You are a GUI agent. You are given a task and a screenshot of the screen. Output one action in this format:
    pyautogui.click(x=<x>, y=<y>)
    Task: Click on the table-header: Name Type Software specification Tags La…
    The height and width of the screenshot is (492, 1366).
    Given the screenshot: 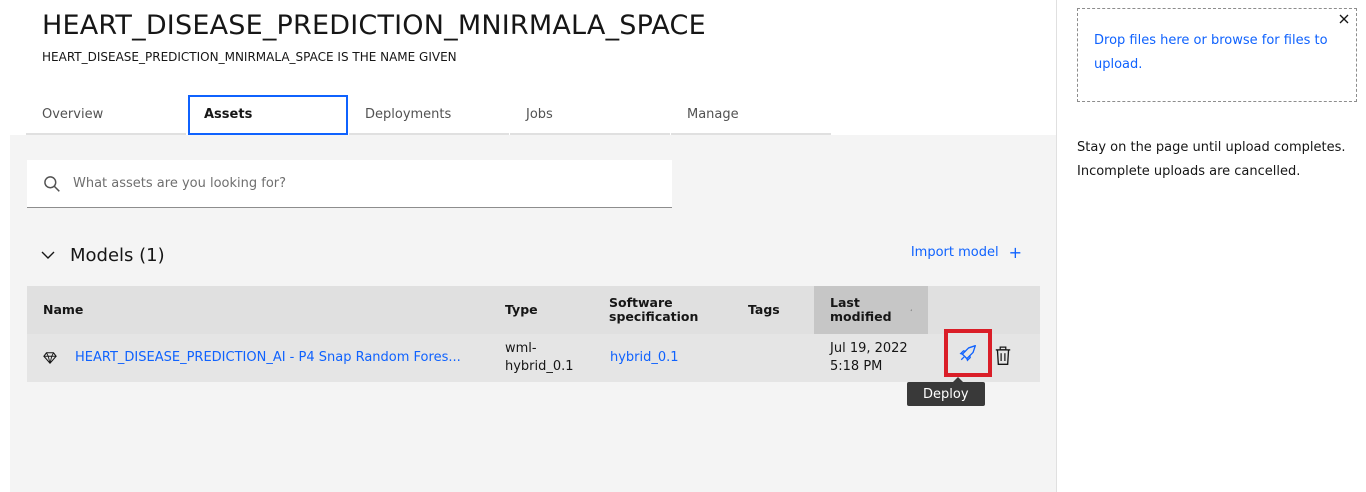 What is the action you would take?
    pyautogui.click(x=533, y=310)
    